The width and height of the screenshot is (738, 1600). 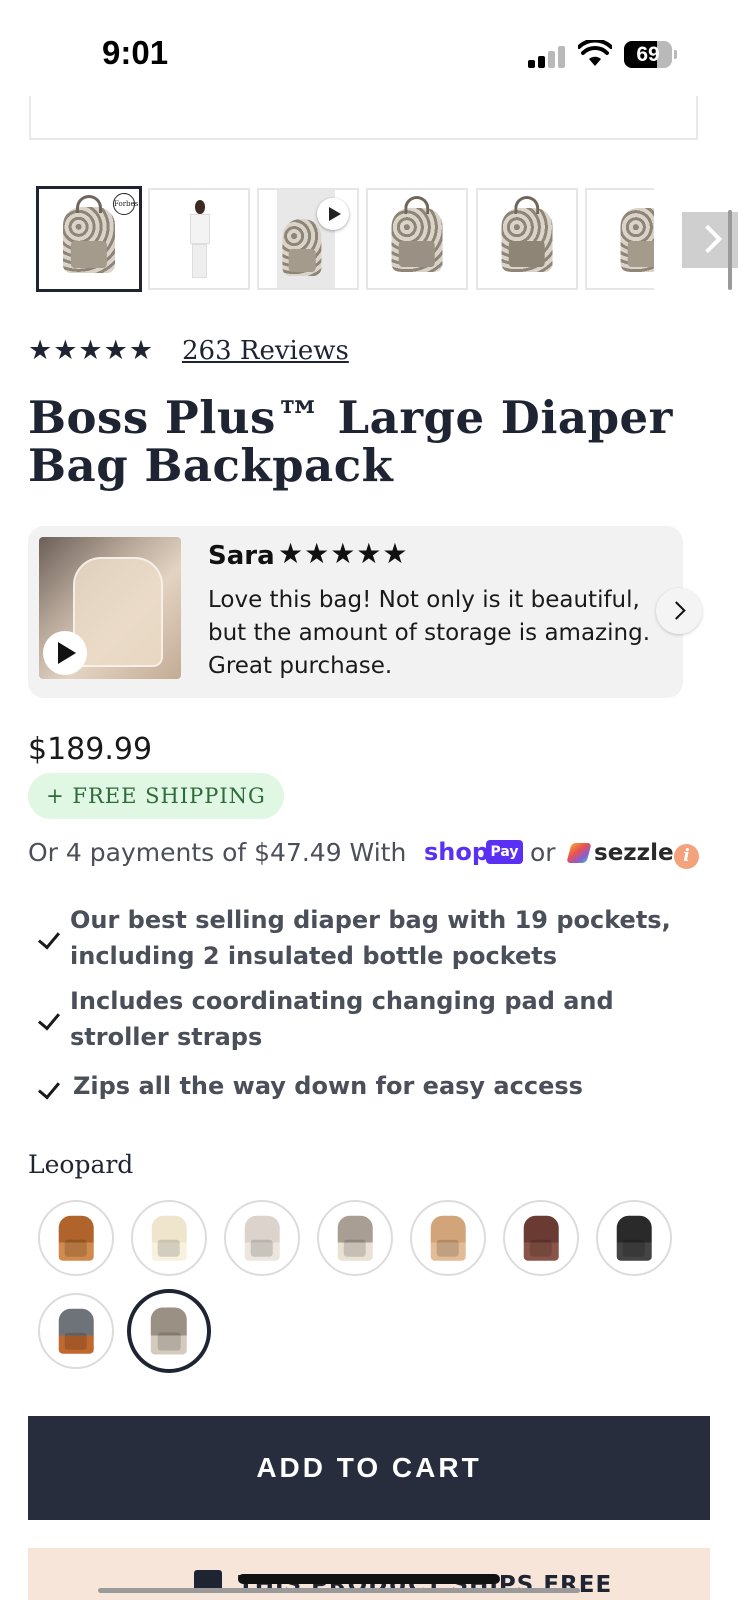 What do you see at coordinates (595, 53) in the screenshot?
I see `wifi-icon` at bounding box center [595, 53].